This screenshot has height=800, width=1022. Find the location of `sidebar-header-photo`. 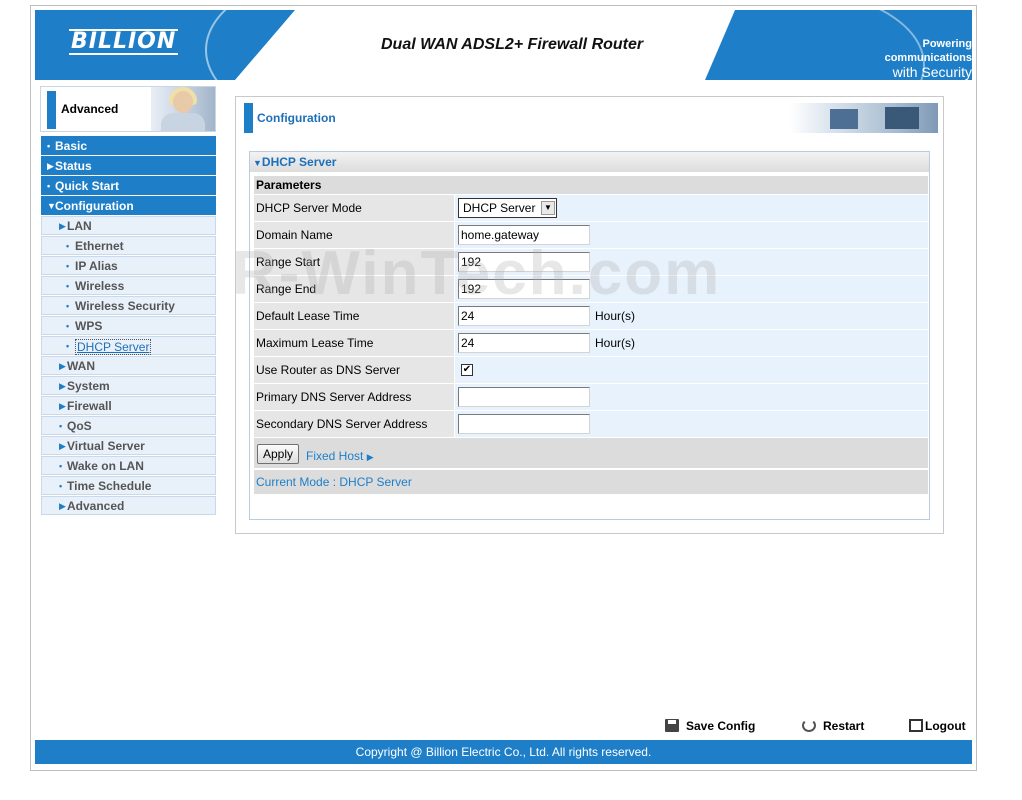

sidebar-header-photo is located at coordinates (183, 109).